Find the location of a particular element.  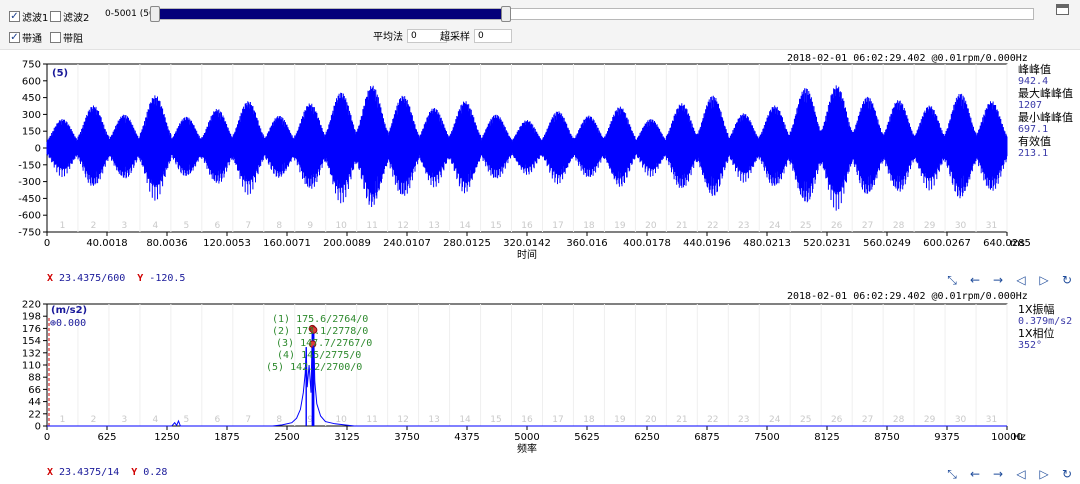

time-sector-number: 30 is located at coordinates (961, 226).